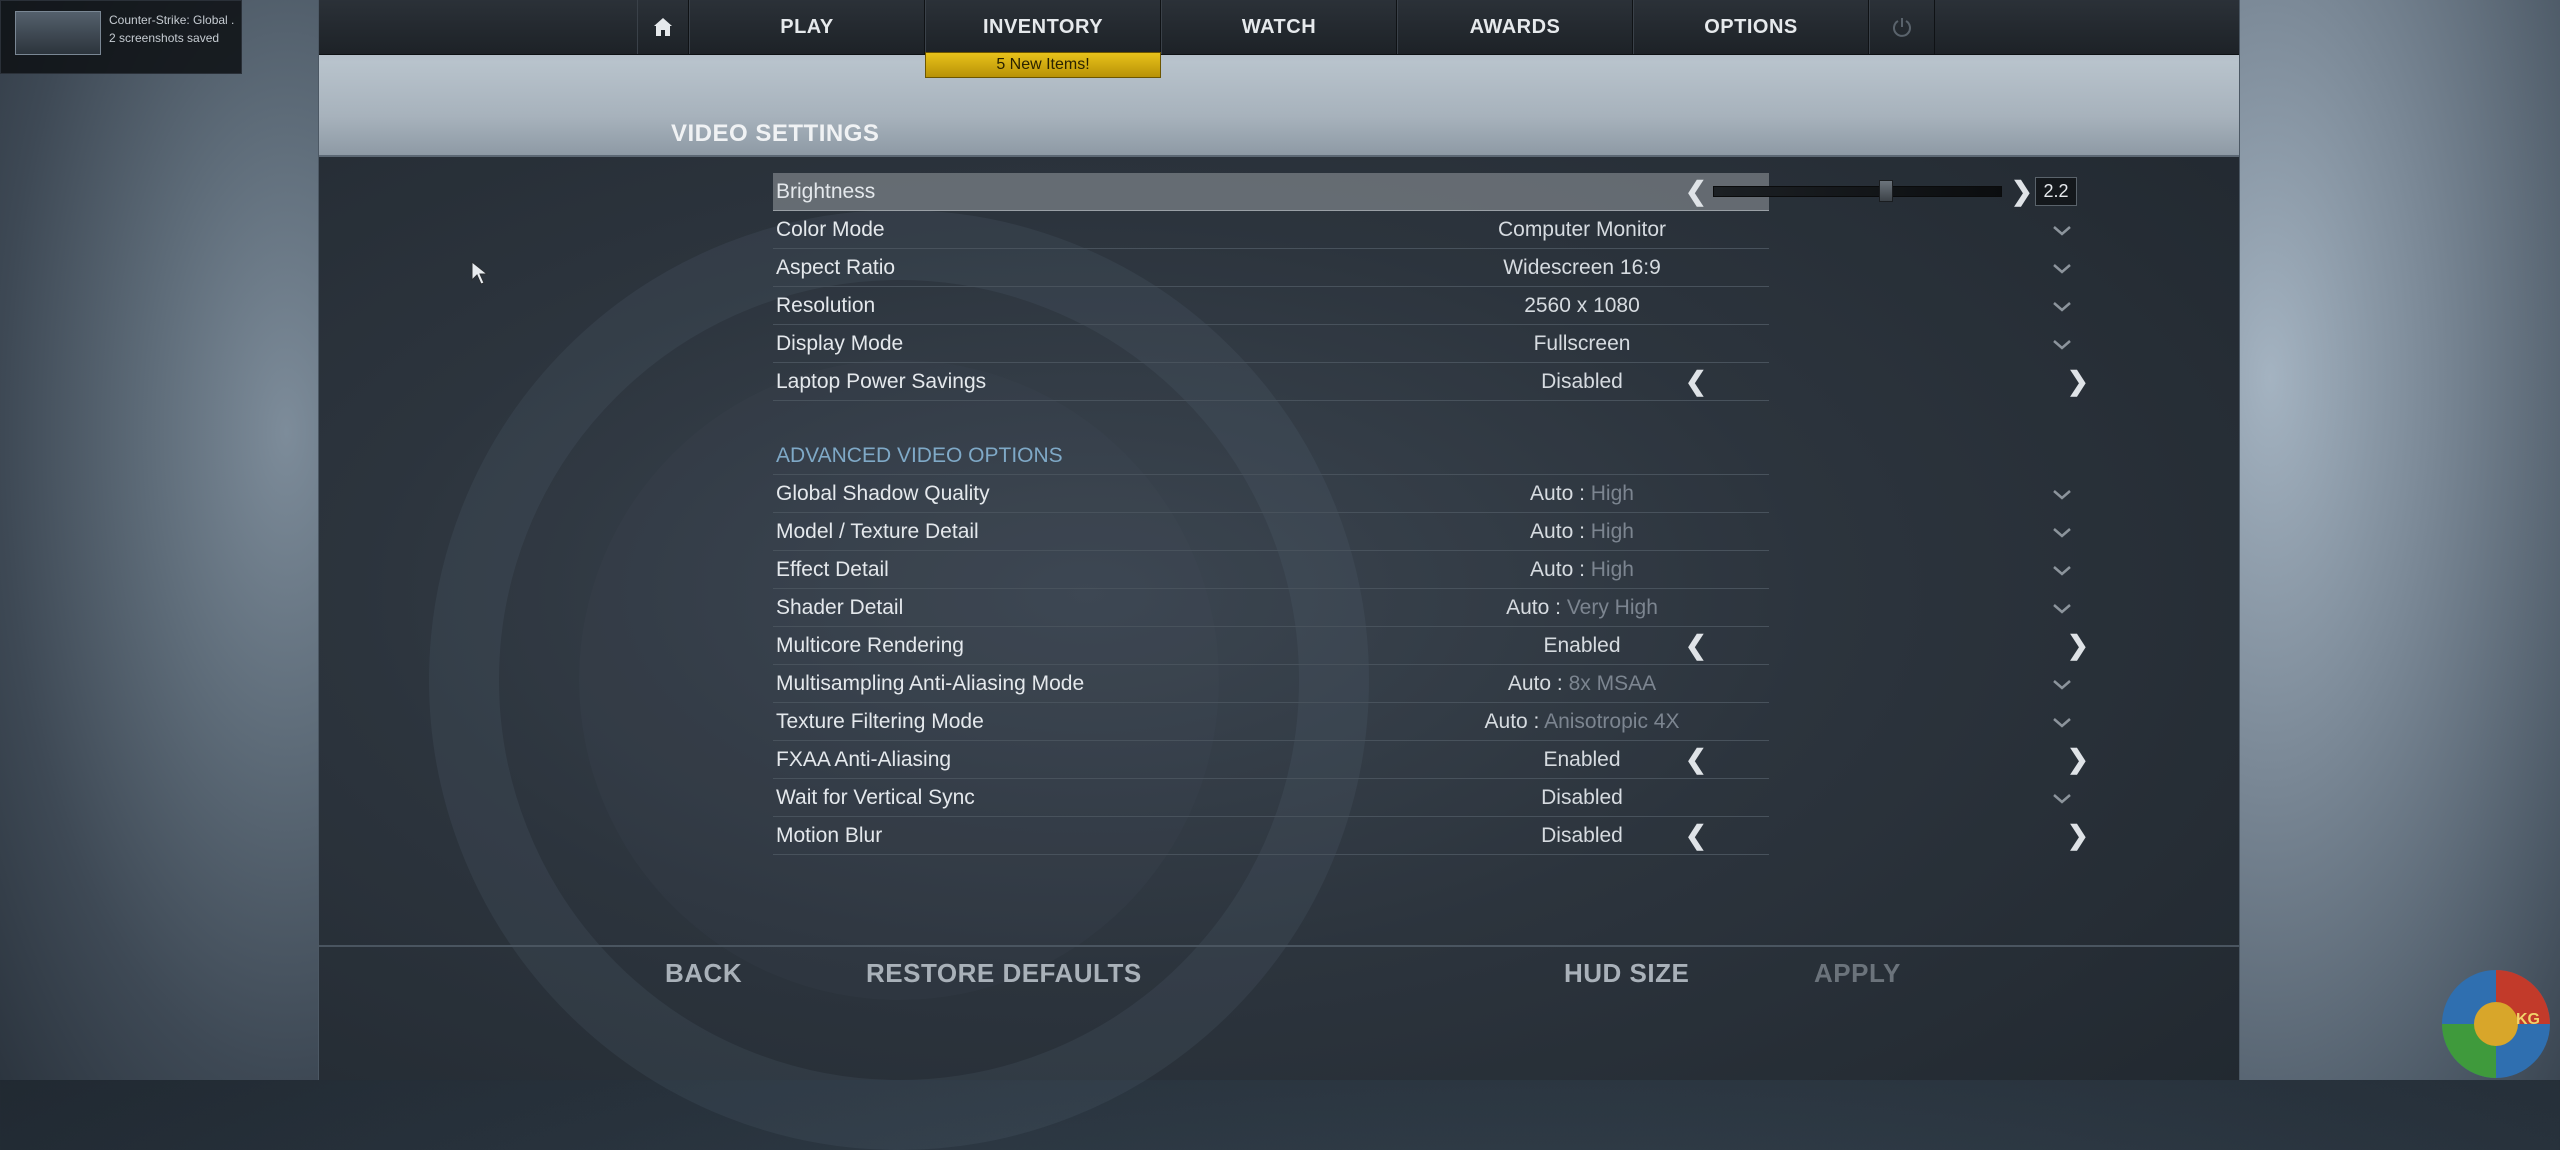 The width and height of the screenshot is (2560, 1150). I want to click on setting-row: Multicore Rendering Enabled ❮ ❯, so click(1431, 646).